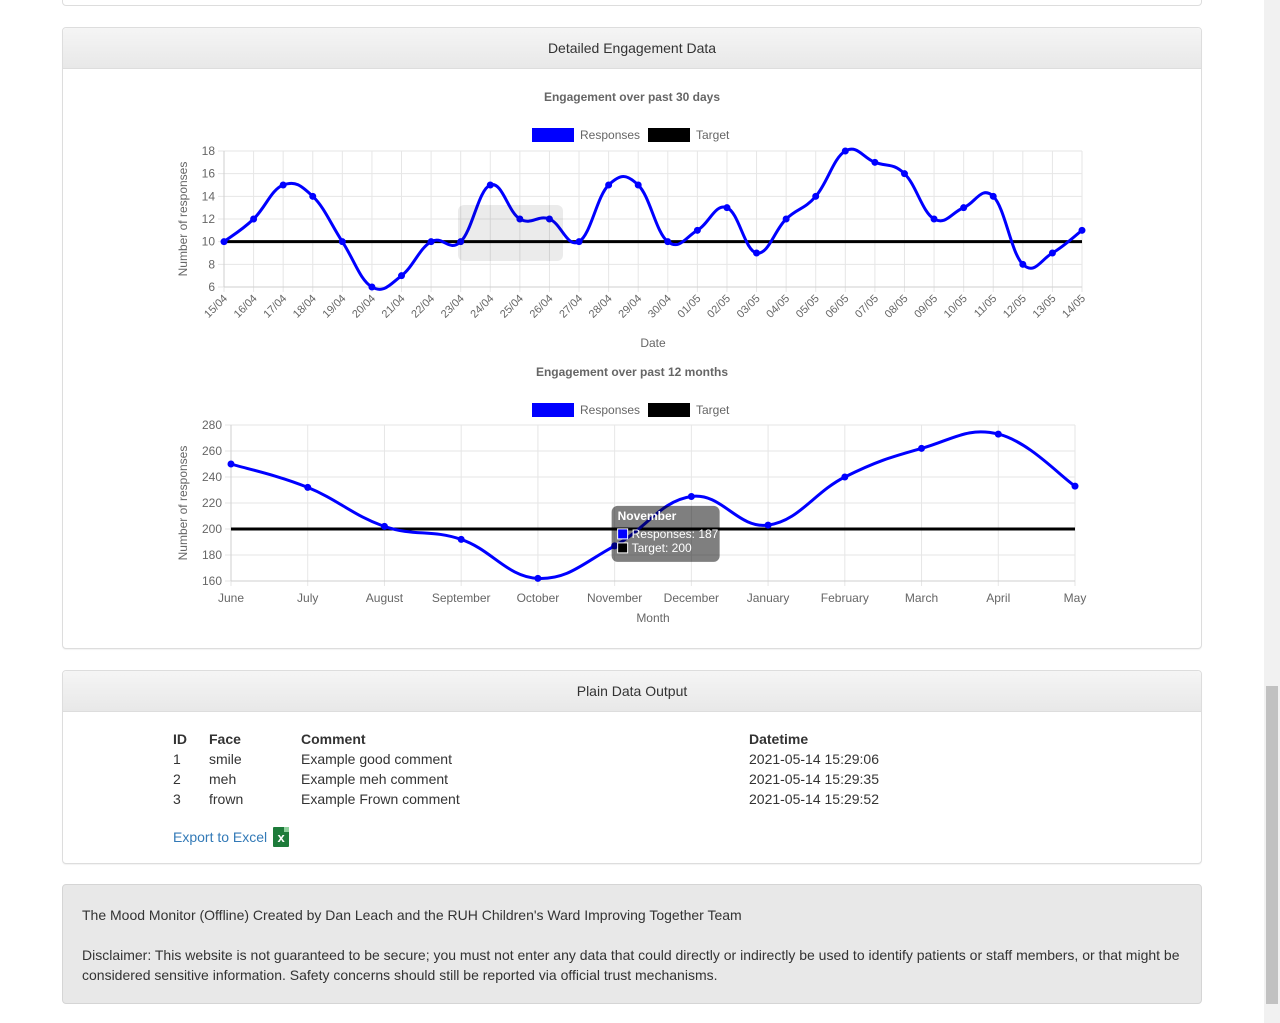 The height and width of the screenshot is (1023, 1280). I want to click on x-tick-label: 20/04, so click(364, 307).